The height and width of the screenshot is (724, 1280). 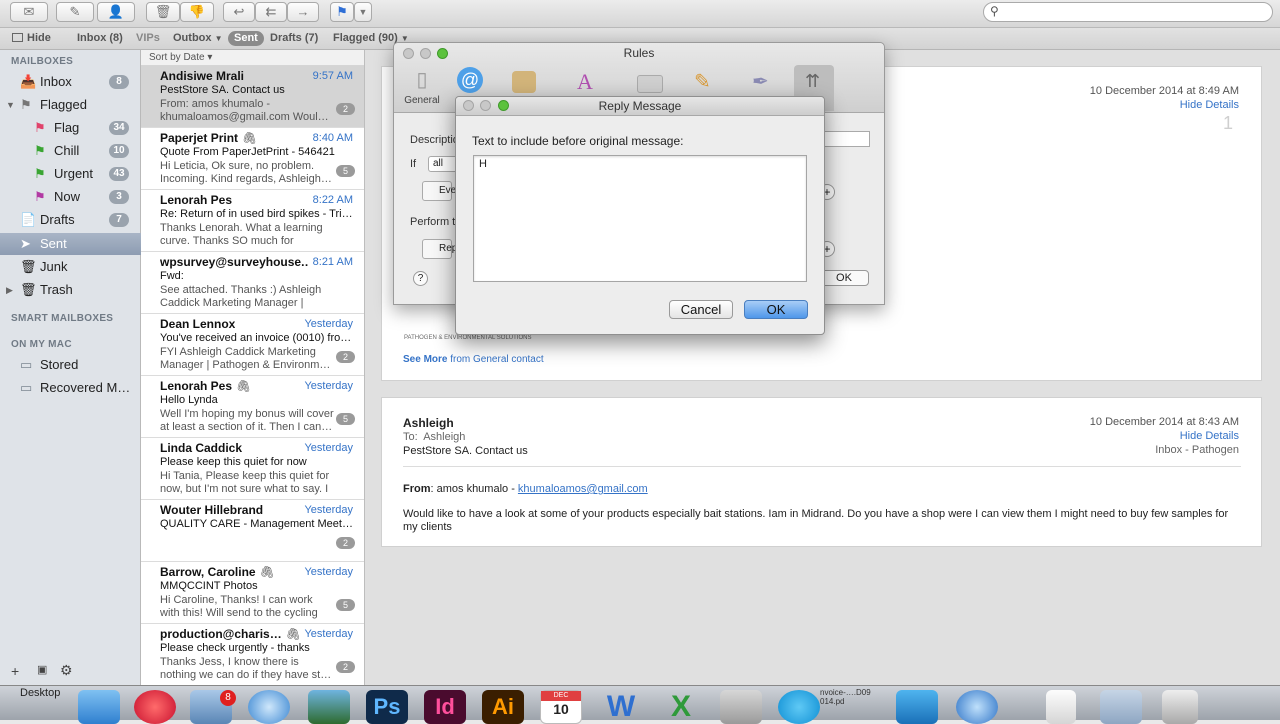 What do you see at coordinates (845, 697) in the screenshot?
I see `file-label: nvoice-….D09 014.pd` at bounding box center [845, 697].